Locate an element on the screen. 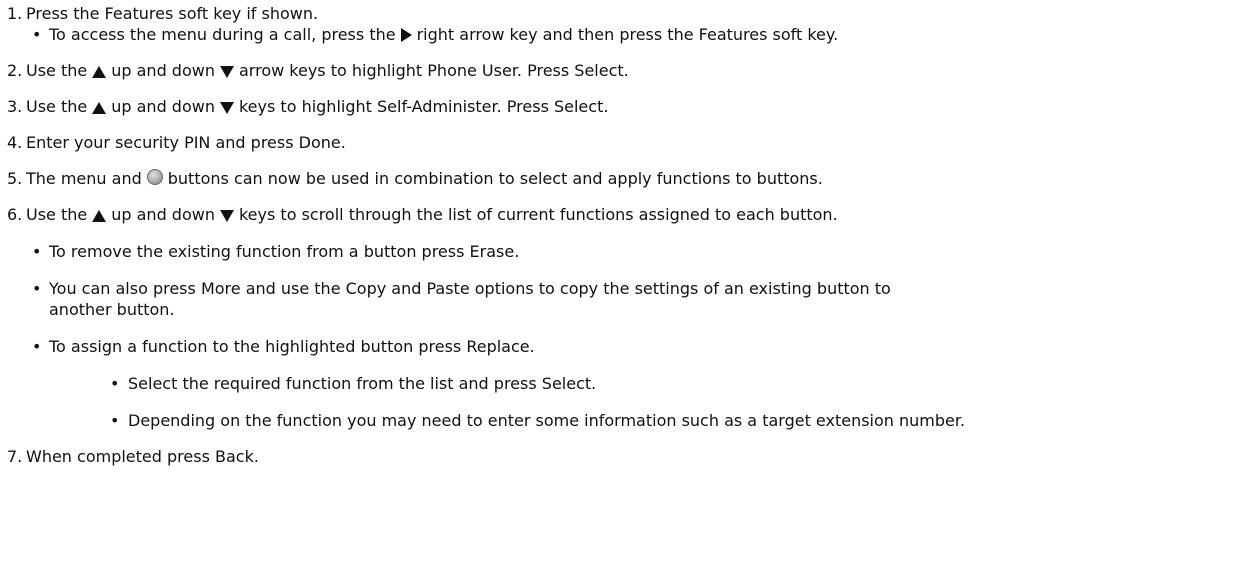 This screenshot has height=572, width=1248. step-7: 7. When completed press Back. is located at coordinates (624, 457).